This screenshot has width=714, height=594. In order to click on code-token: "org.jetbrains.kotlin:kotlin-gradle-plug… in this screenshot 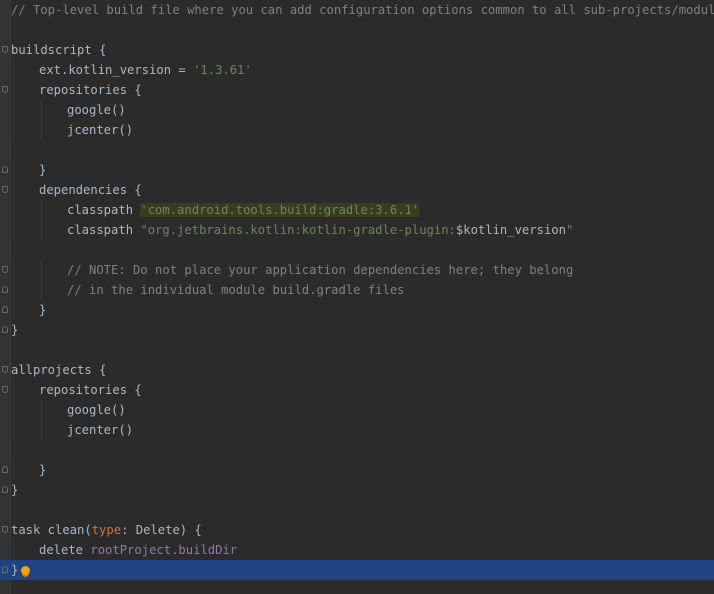, I will do `click(298, 230)`.